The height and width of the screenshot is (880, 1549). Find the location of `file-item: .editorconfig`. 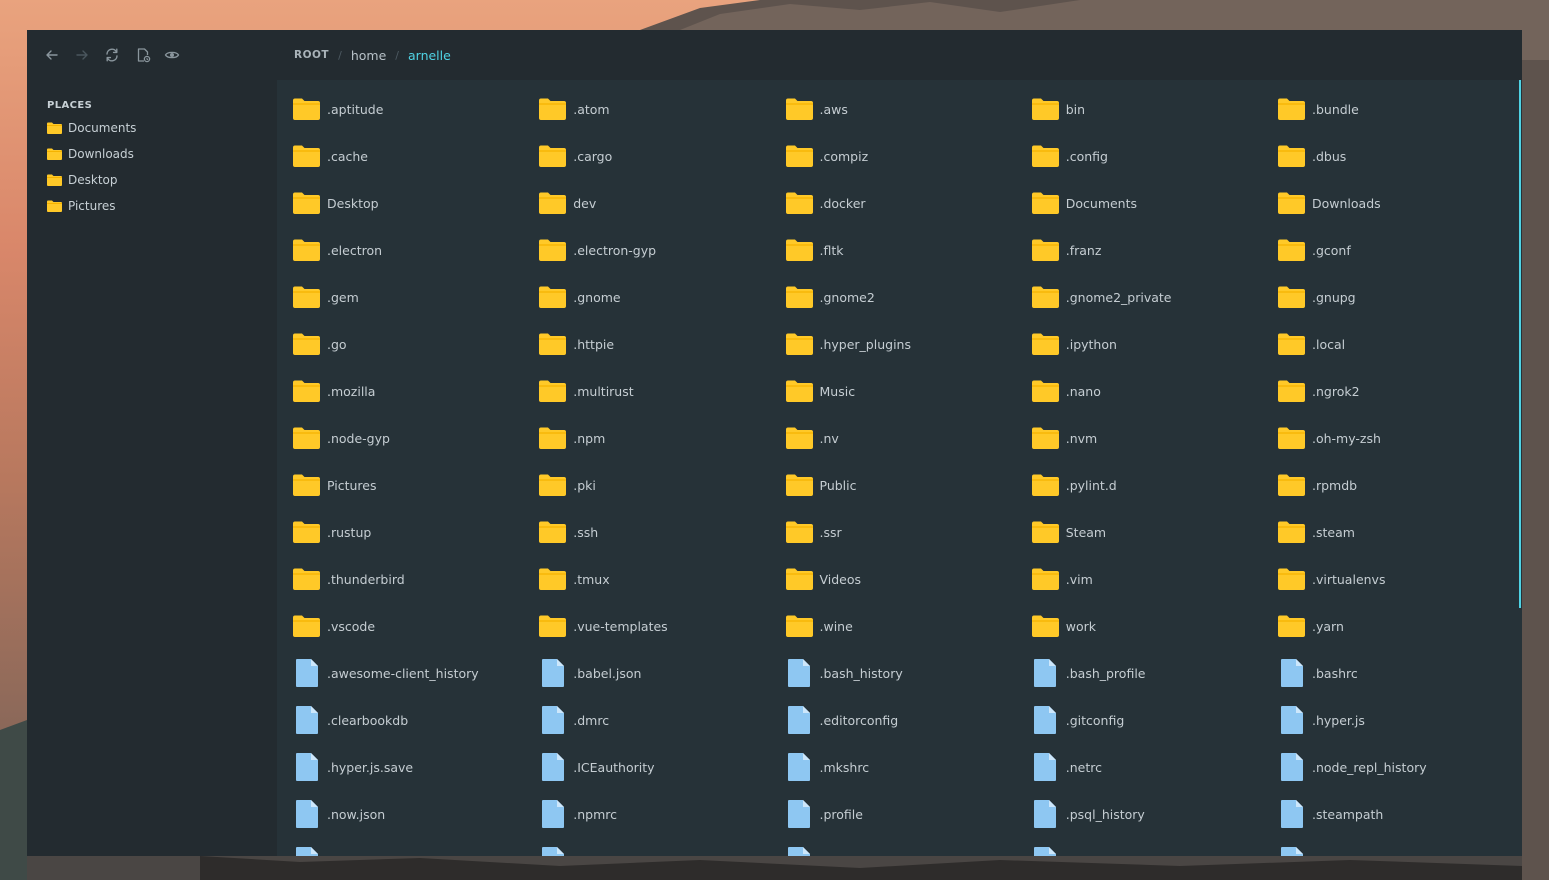

file-item: .editorconfig is located at coordinates (901, 720).